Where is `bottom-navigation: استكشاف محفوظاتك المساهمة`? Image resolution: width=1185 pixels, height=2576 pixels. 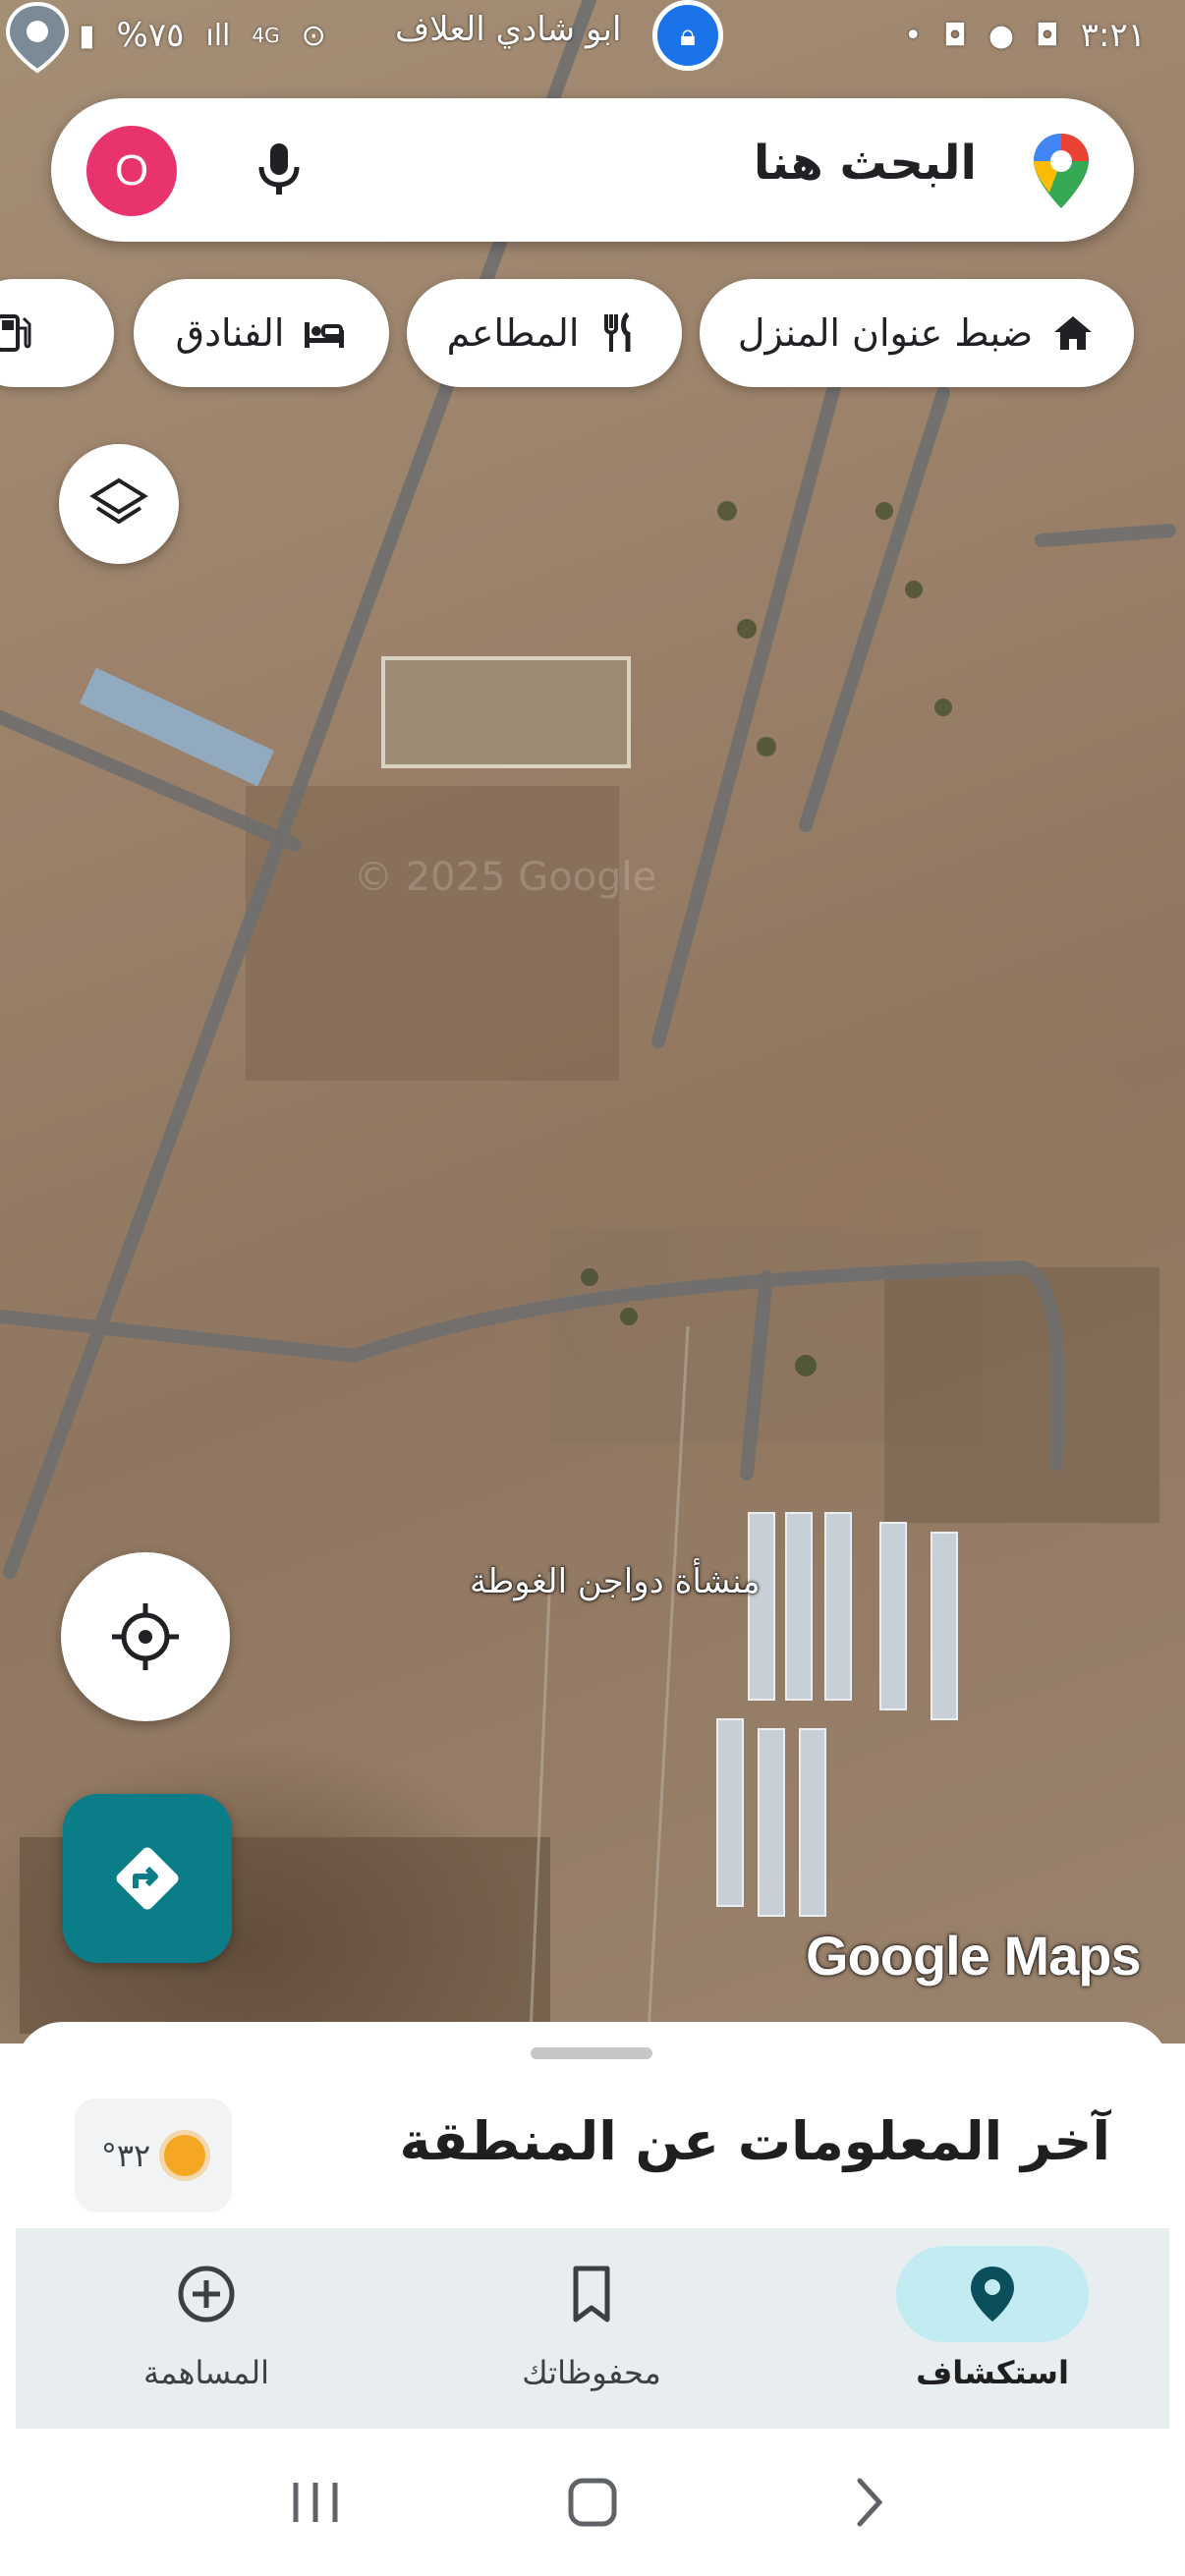 bottom-navigation: استكشاف محفوظاتك المساهمة is located at coordinates (592, 2328).